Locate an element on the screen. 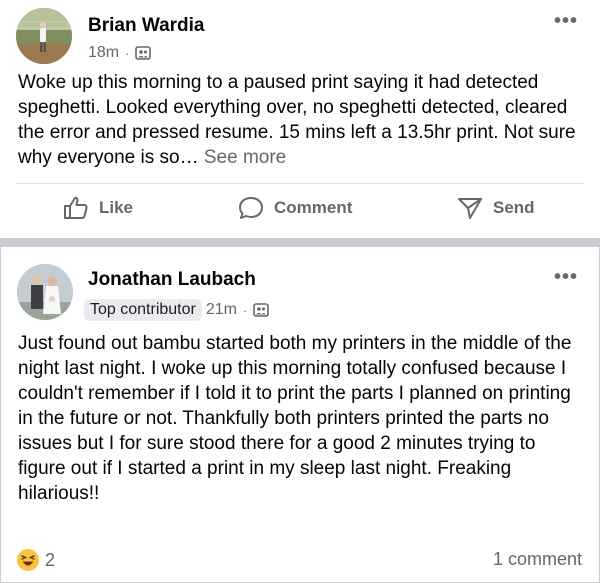  reaction-count: 2 is located at coordinates (50, 559).